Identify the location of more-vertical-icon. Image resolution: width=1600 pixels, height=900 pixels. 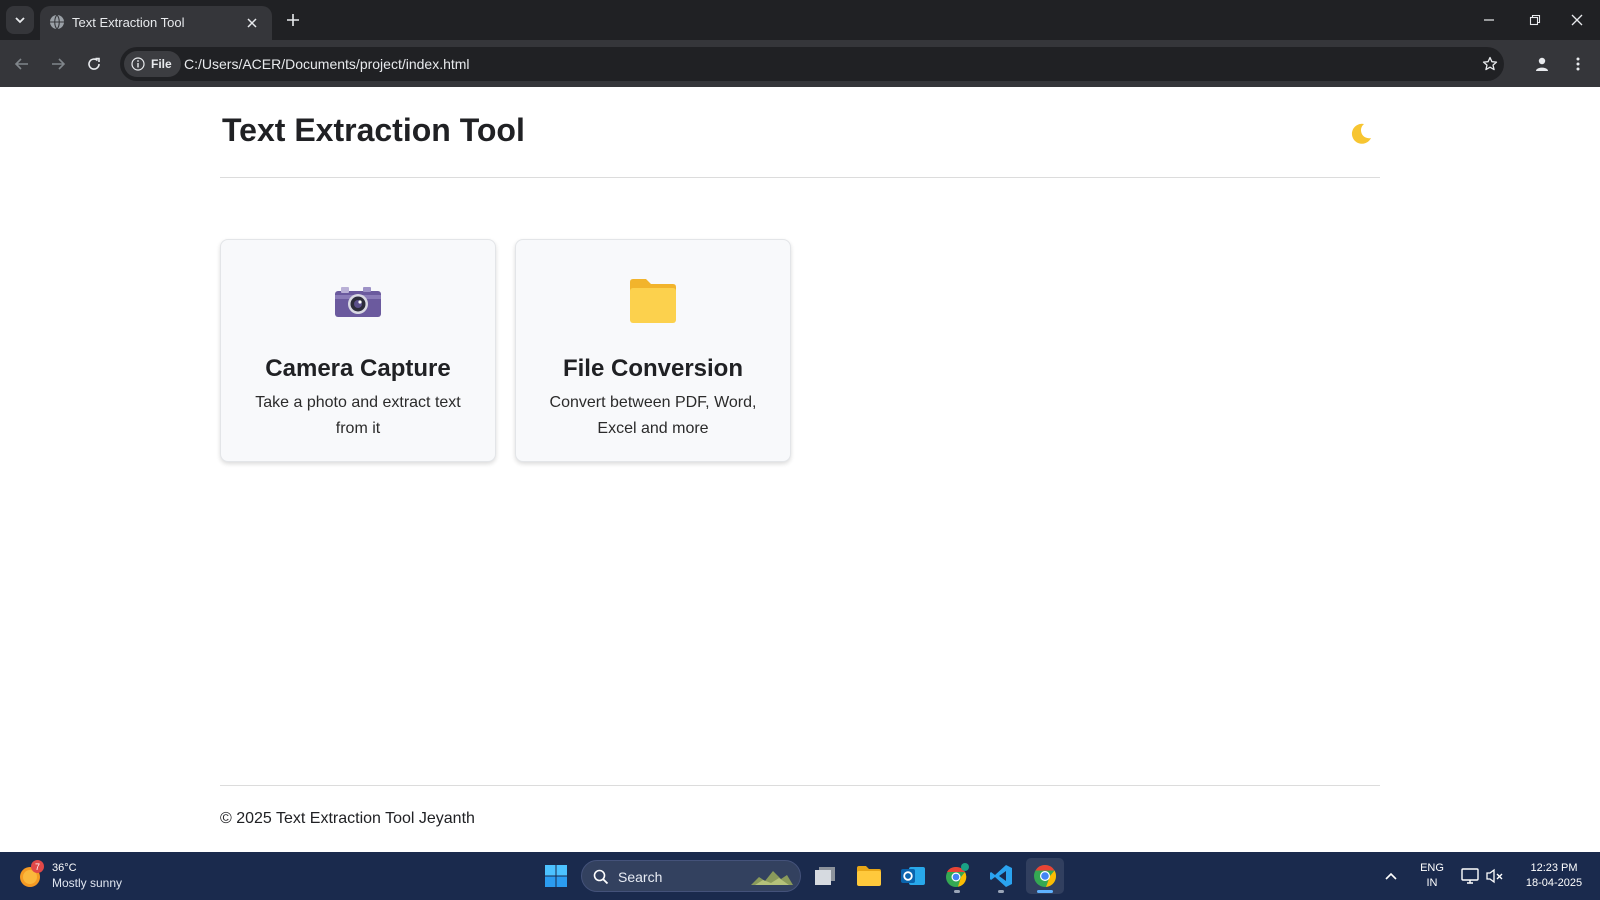
(1578, 64).